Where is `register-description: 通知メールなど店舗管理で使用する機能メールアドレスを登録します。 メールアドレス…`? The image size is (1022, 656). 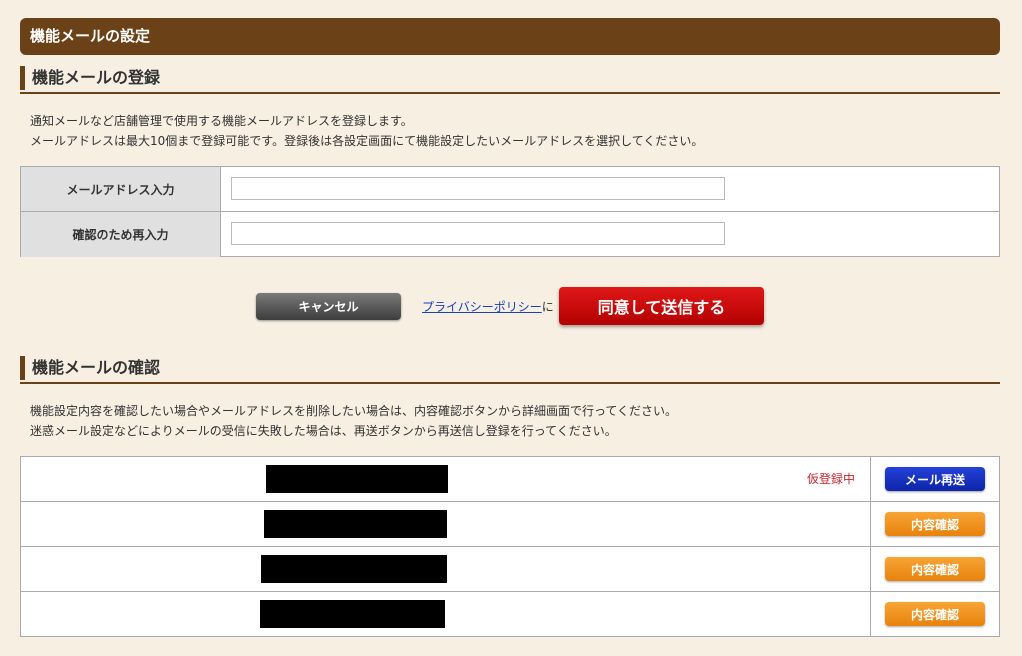 register-description: 通知メールなど店舗管理で使用する機能メールアドレスを登録します。 メールアドレス… is located at coordinates (366, 131).